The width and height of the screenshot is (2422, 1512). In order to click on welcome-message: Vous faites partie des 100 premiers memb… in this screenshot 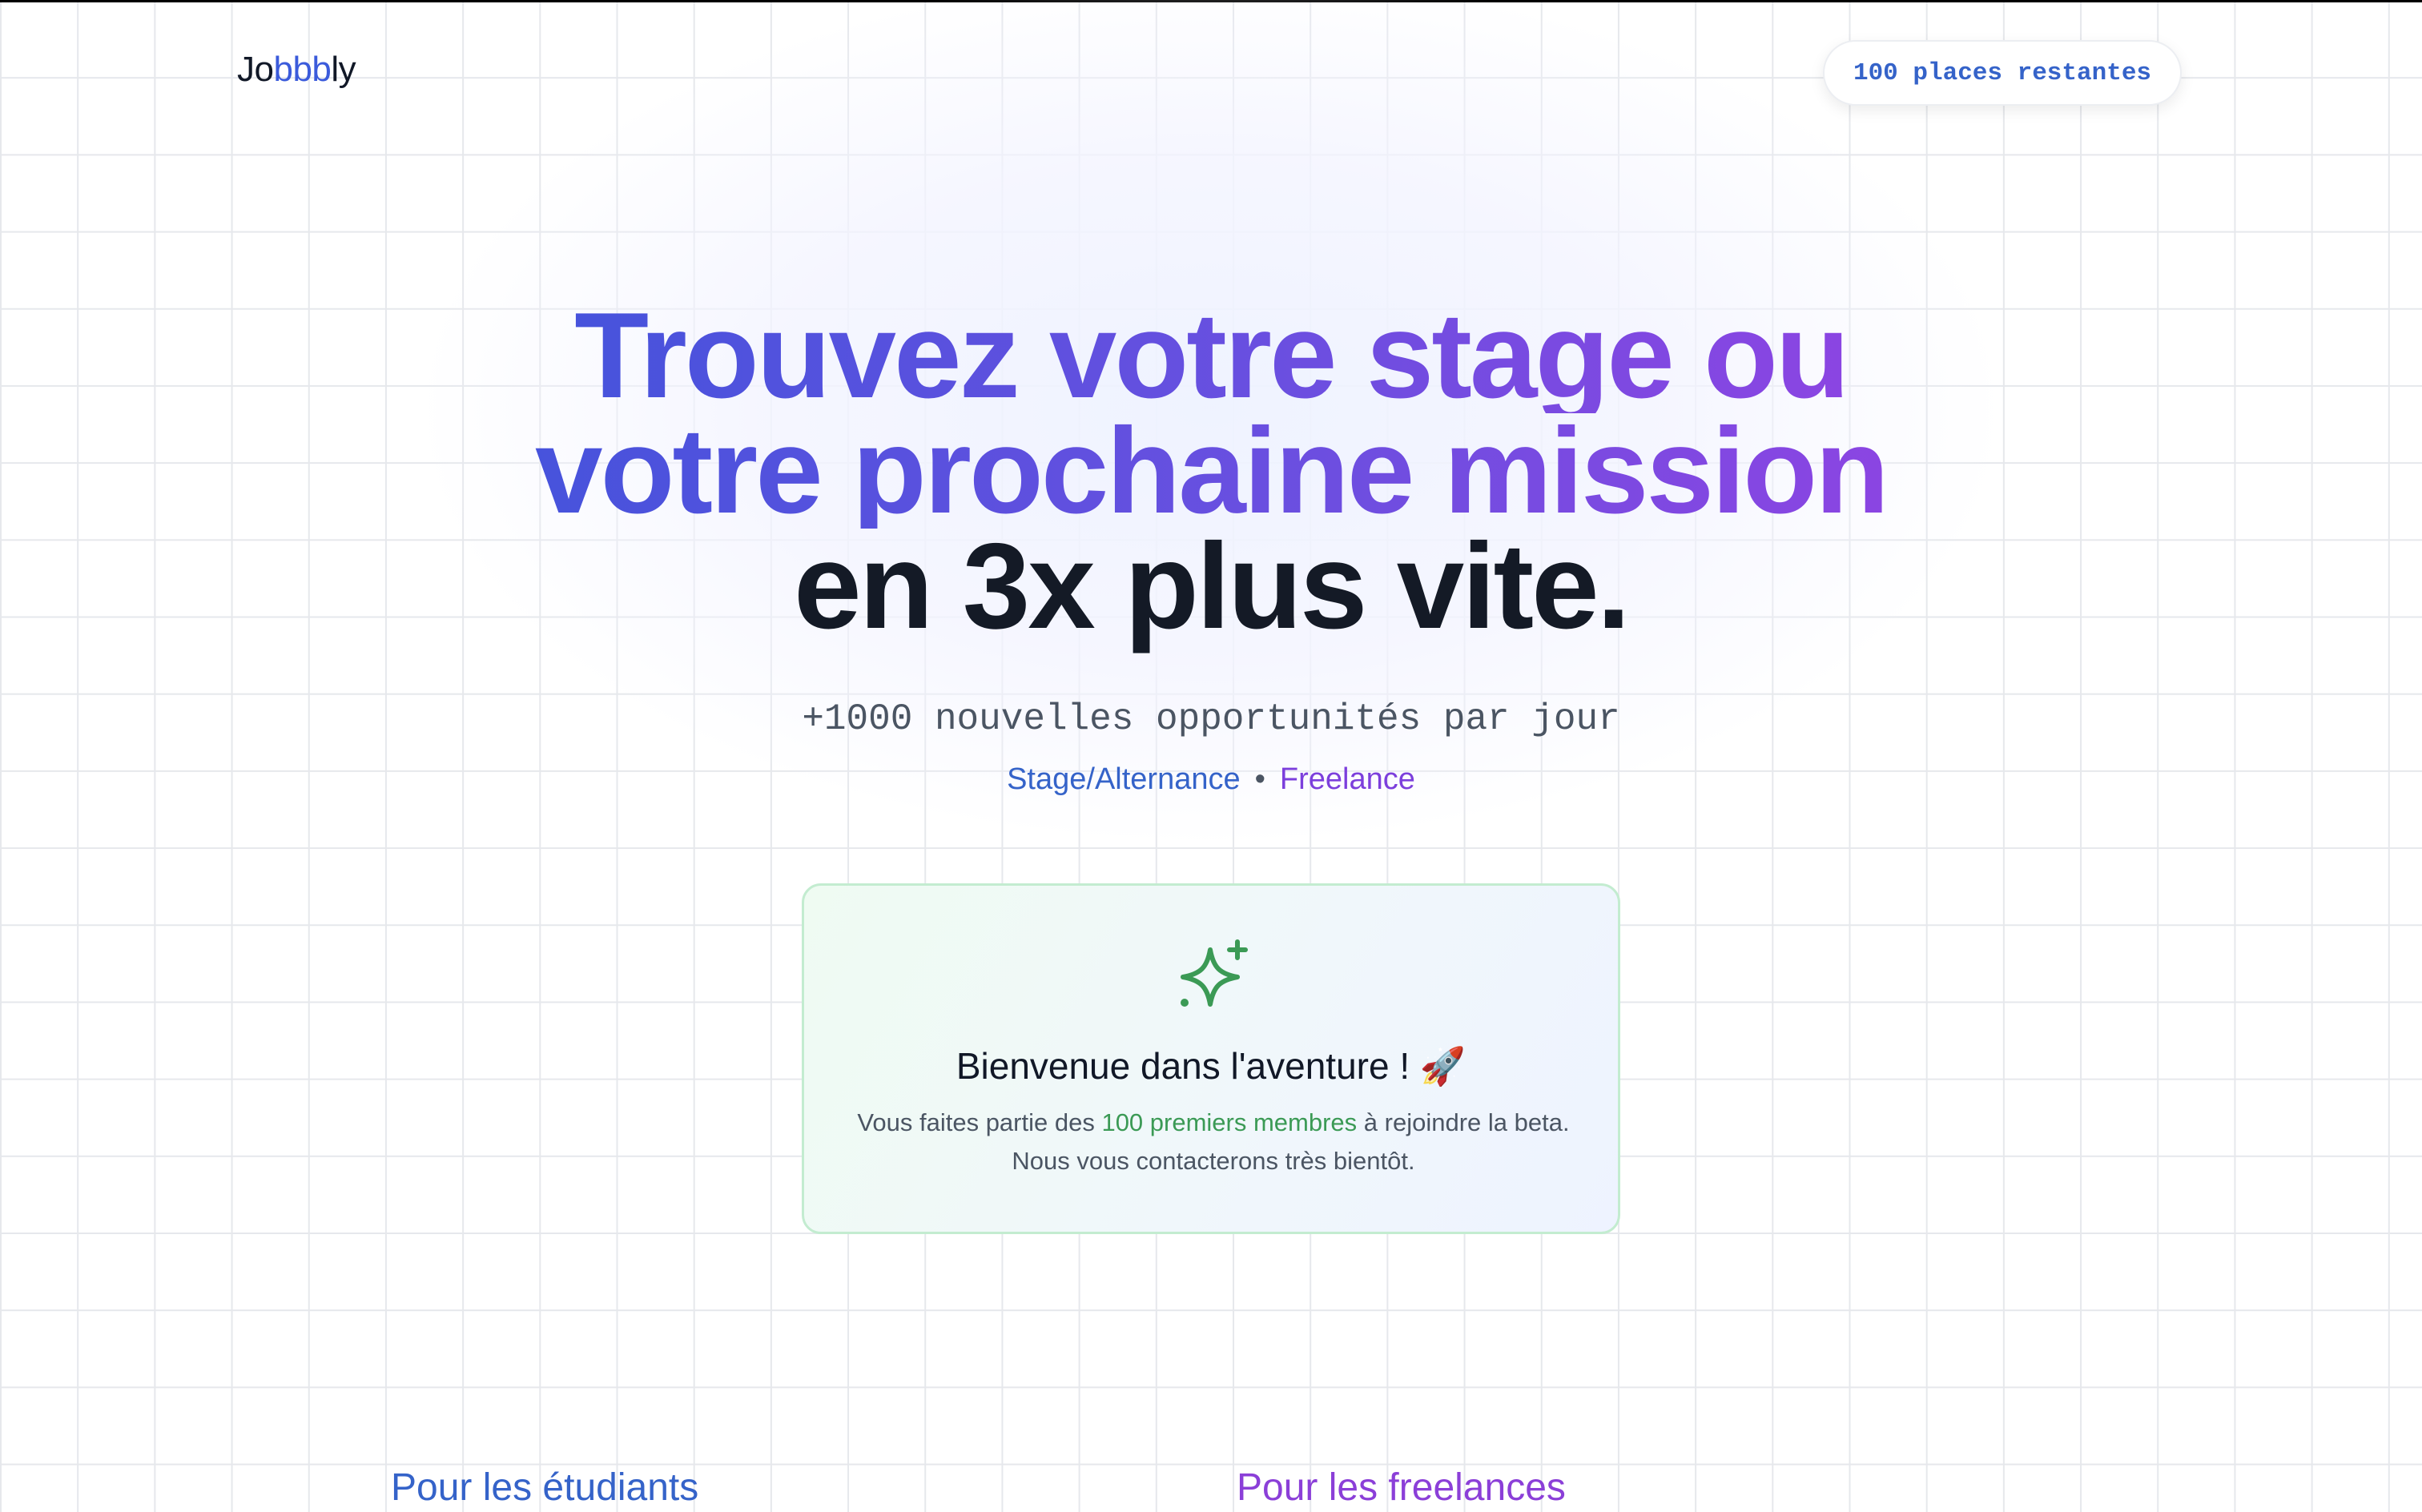, I will do `click(1213, 1142)`.